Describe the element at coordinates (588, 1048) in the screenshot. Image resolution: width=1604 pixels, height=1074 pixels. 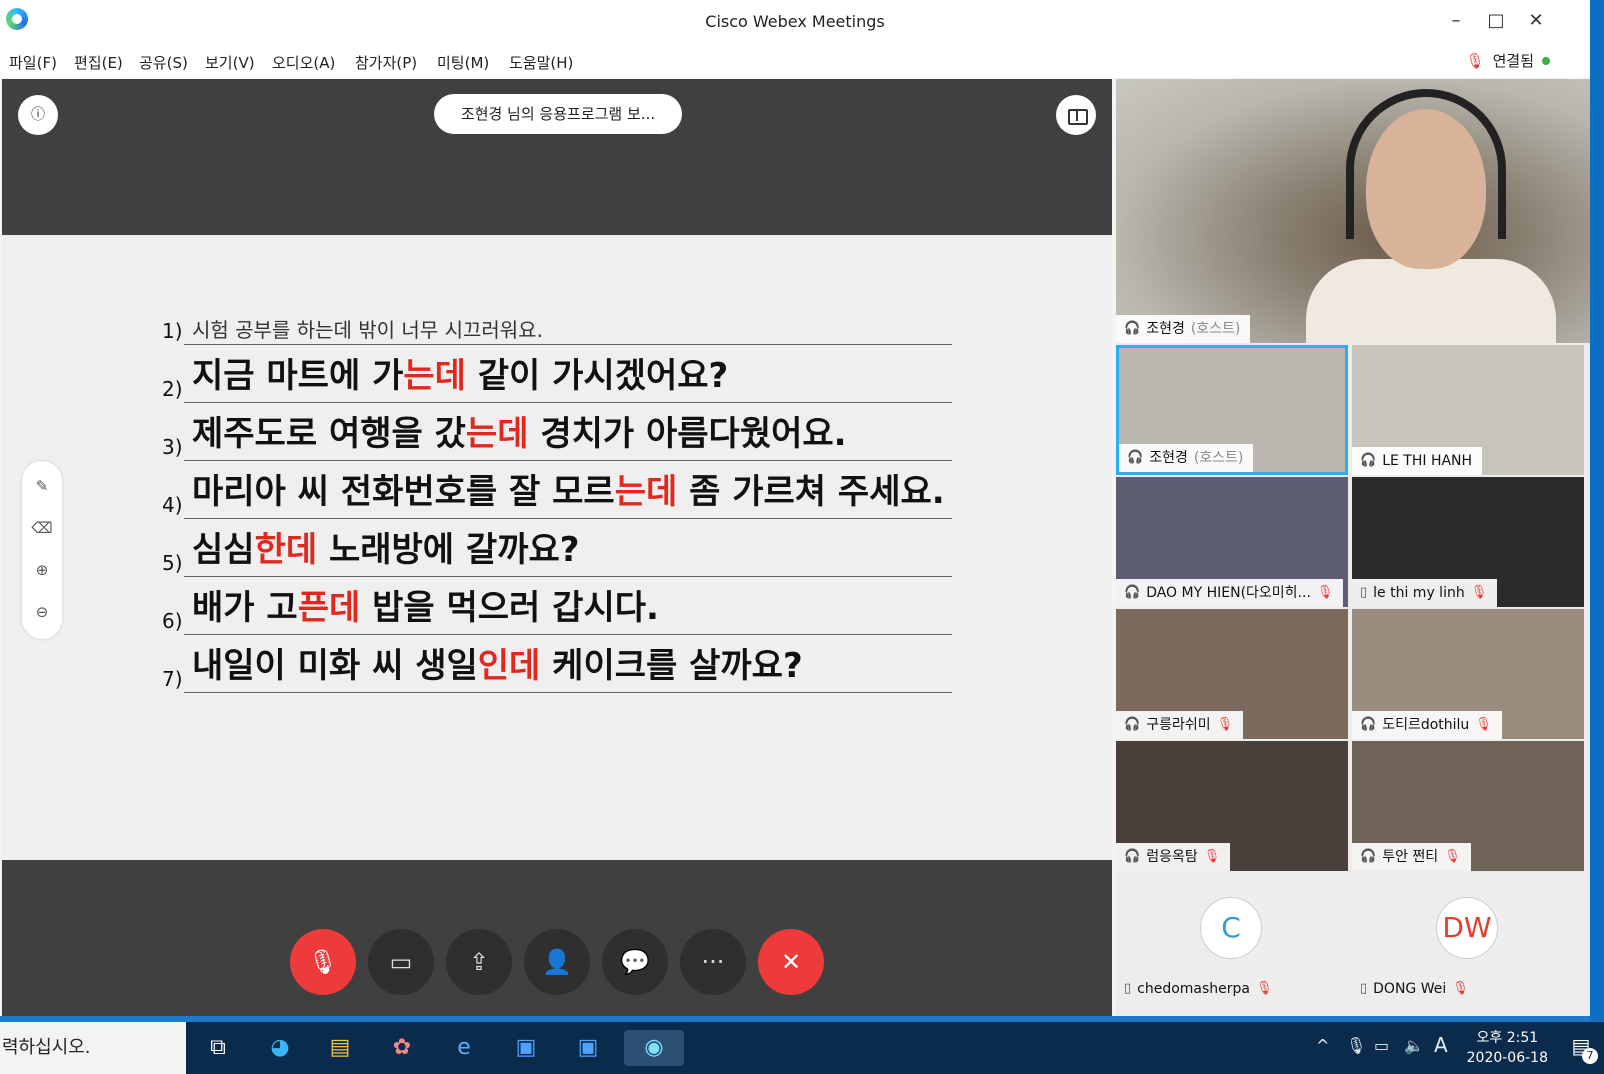
I see `window-app-icon-2: ▣` at that location.